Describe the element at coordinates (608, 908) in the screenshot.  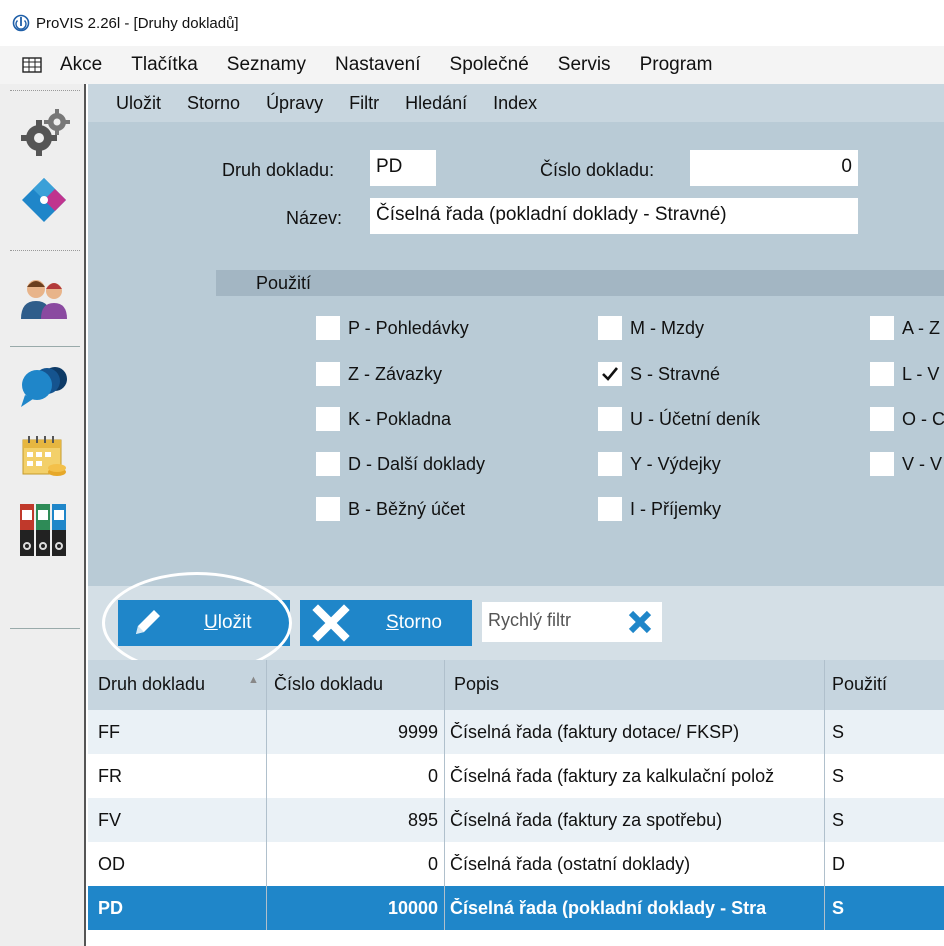
I see `cell-popis: Číselná řada (pokladní doklady - Stra` at that location.